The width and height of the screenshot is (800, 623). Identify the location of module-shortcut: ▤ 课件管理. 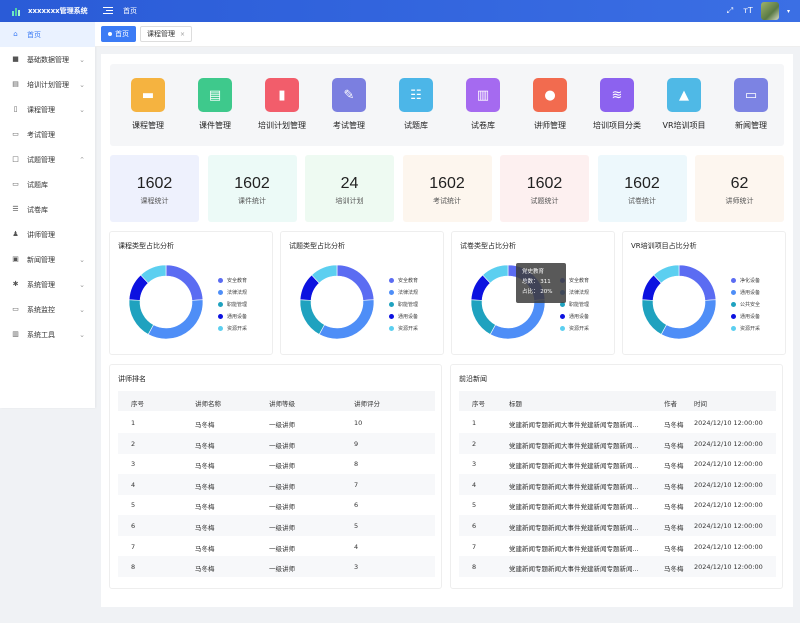
(215, 104).